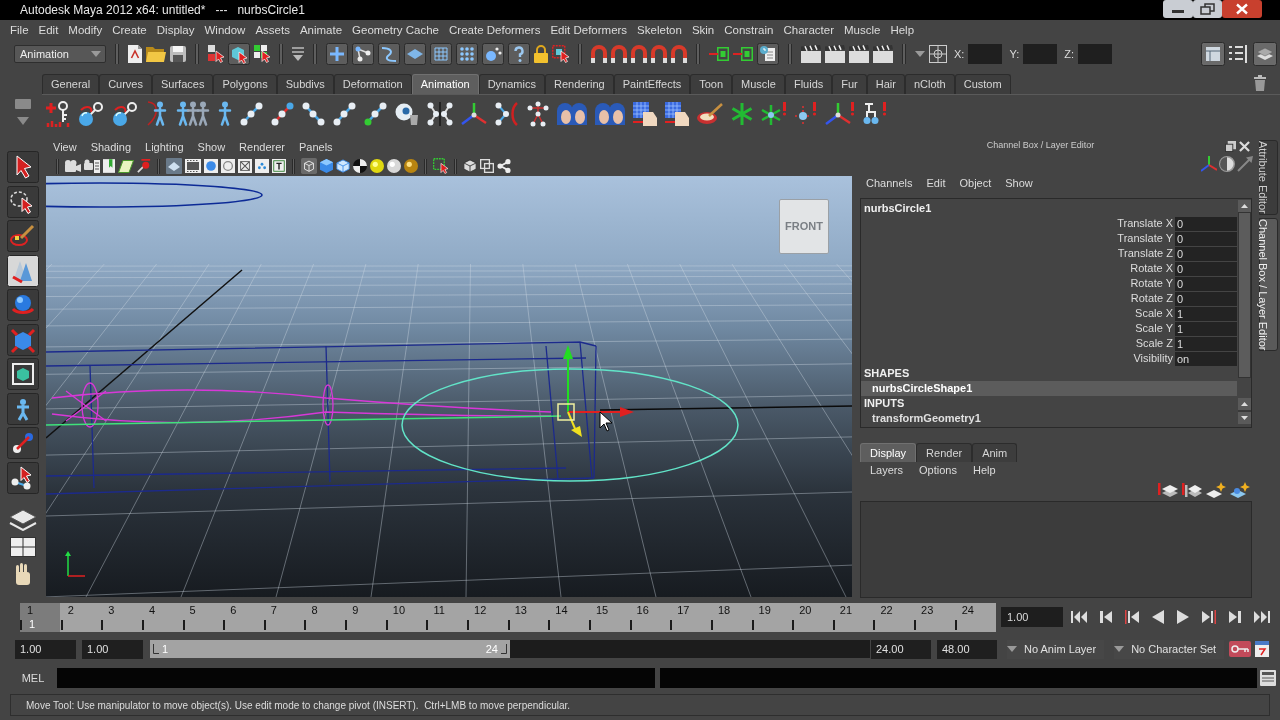  What do you see at coordinates (1207, 9) in the screenshot?
I see `restore-icon` at bounding box center [1207, 9].